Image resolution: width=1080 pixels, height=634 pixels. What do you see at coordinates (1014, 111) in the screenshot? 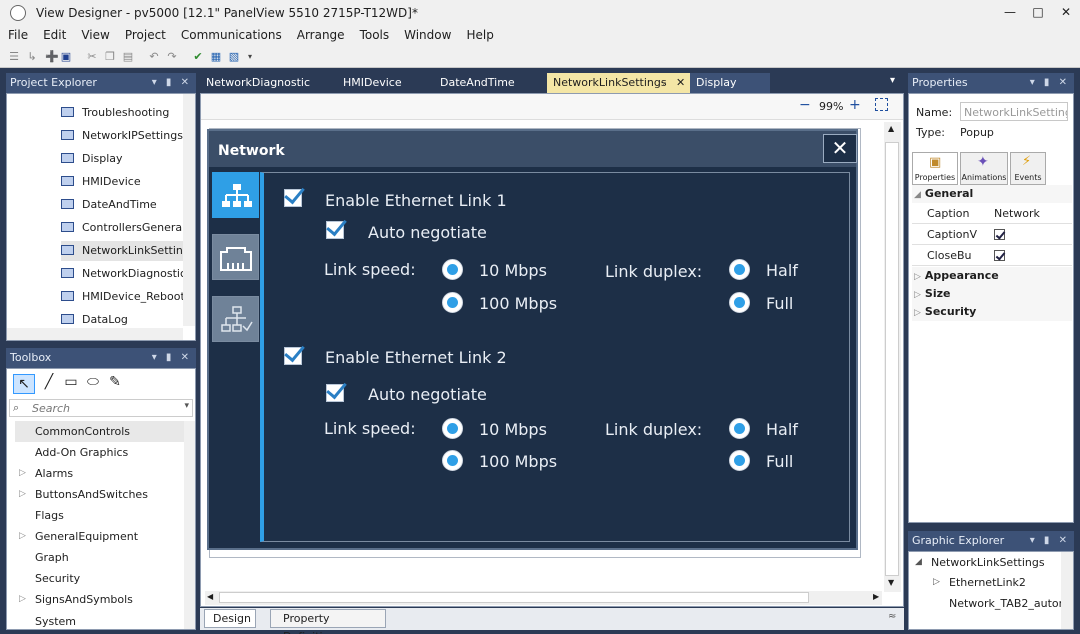
I see `name-field: NetworkLinkSettings` at bounding box center [1014, 111].